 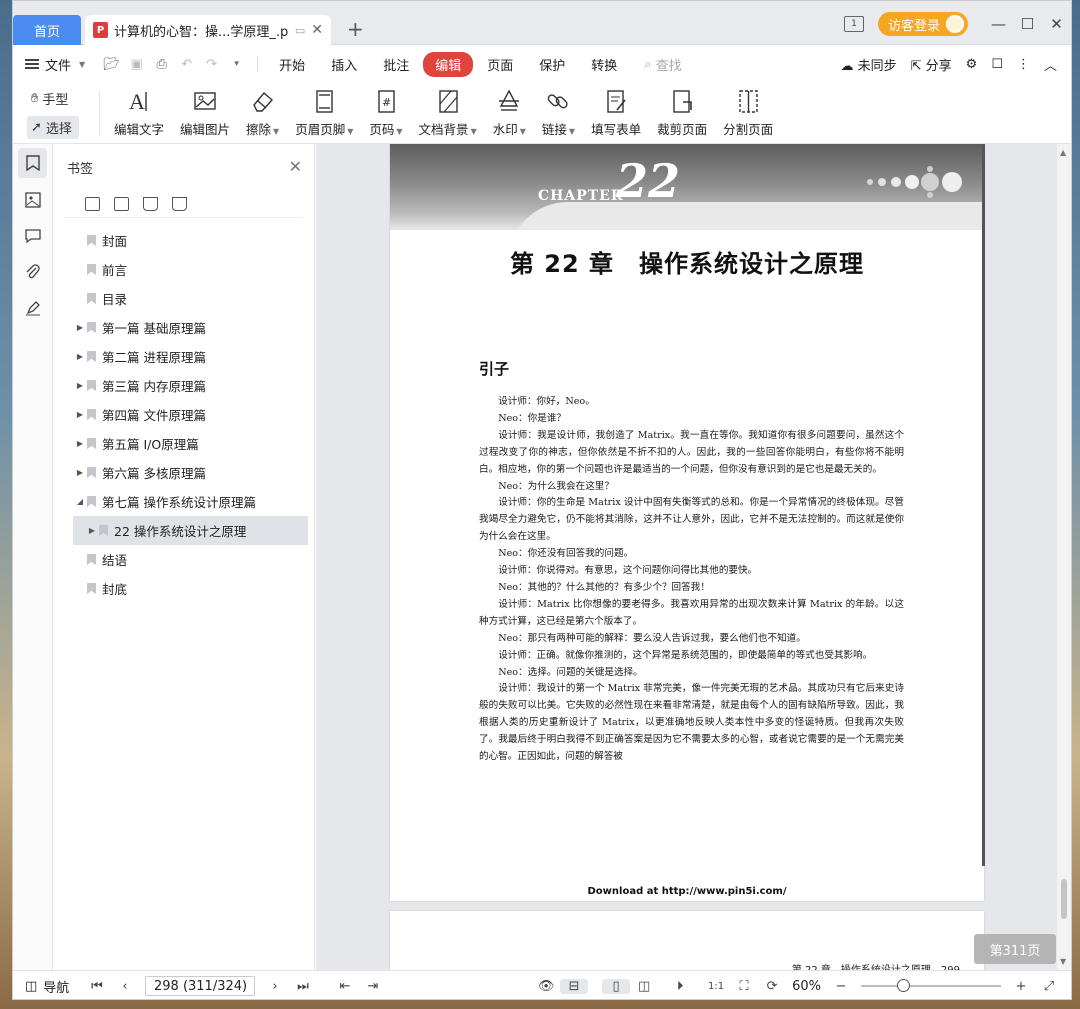 What do you see at coordinates (345, 986) in the screenshot?
I see `back-icon: ⇤` at bounding box center [345, 986].